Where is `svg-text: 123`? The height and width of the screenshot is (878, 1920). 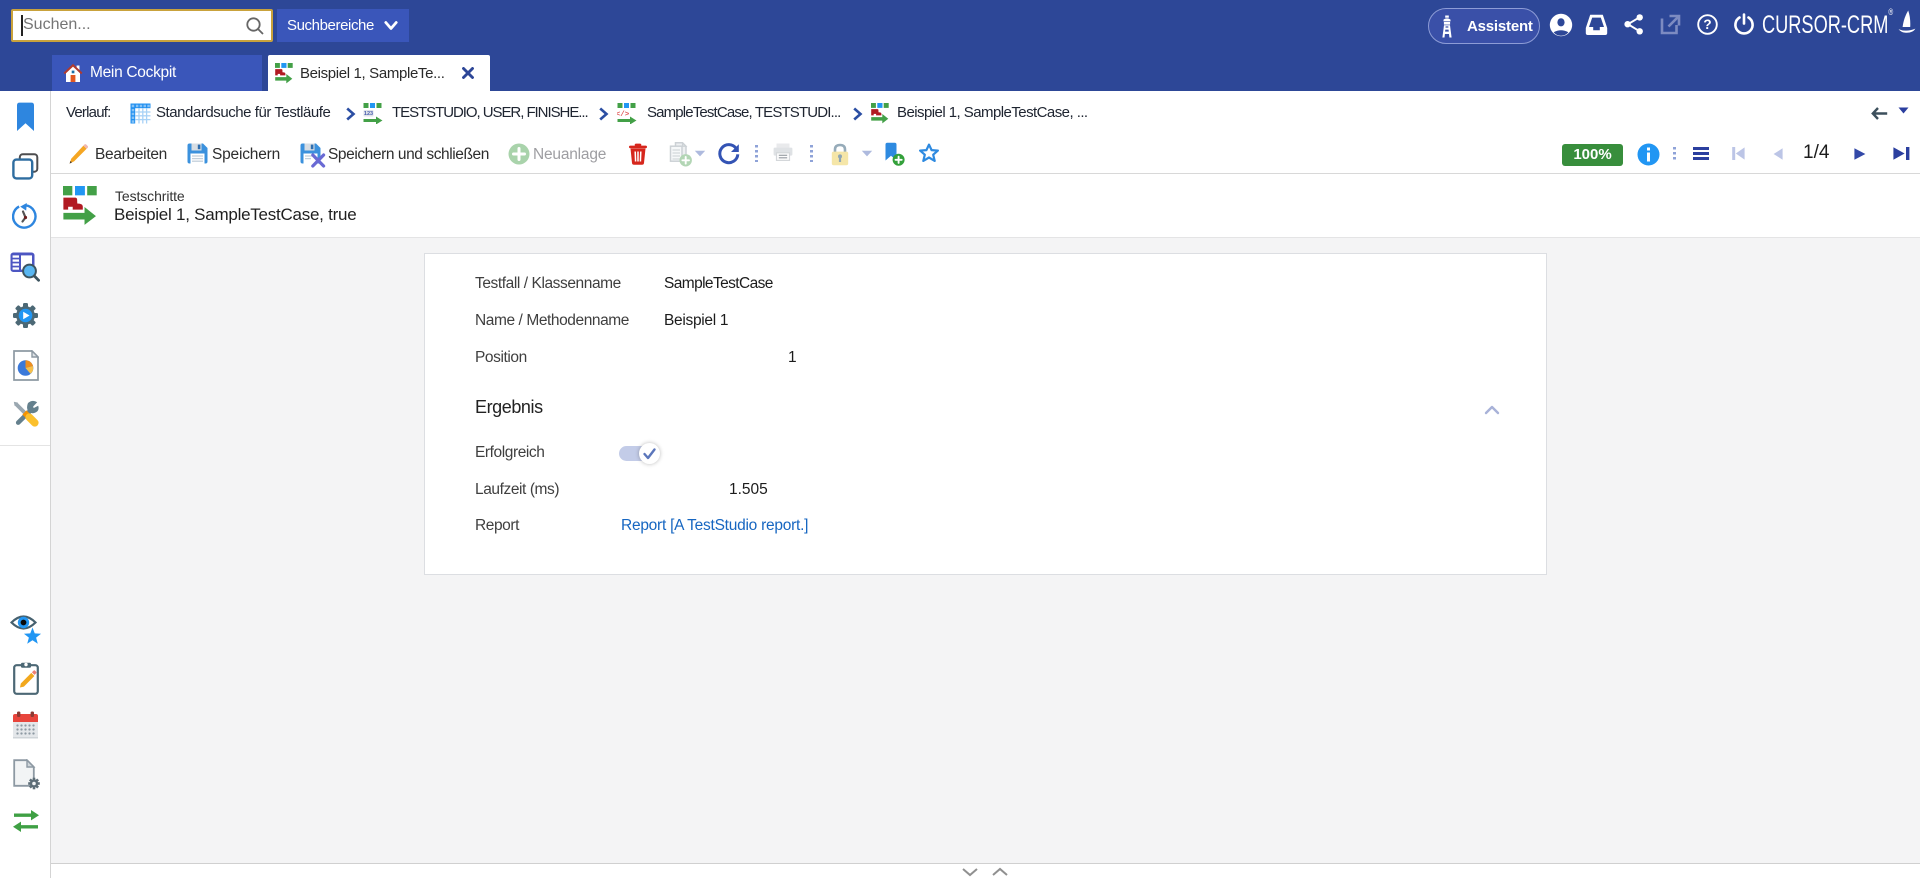 svg-text: 123 is located at coordinates (368, 114).